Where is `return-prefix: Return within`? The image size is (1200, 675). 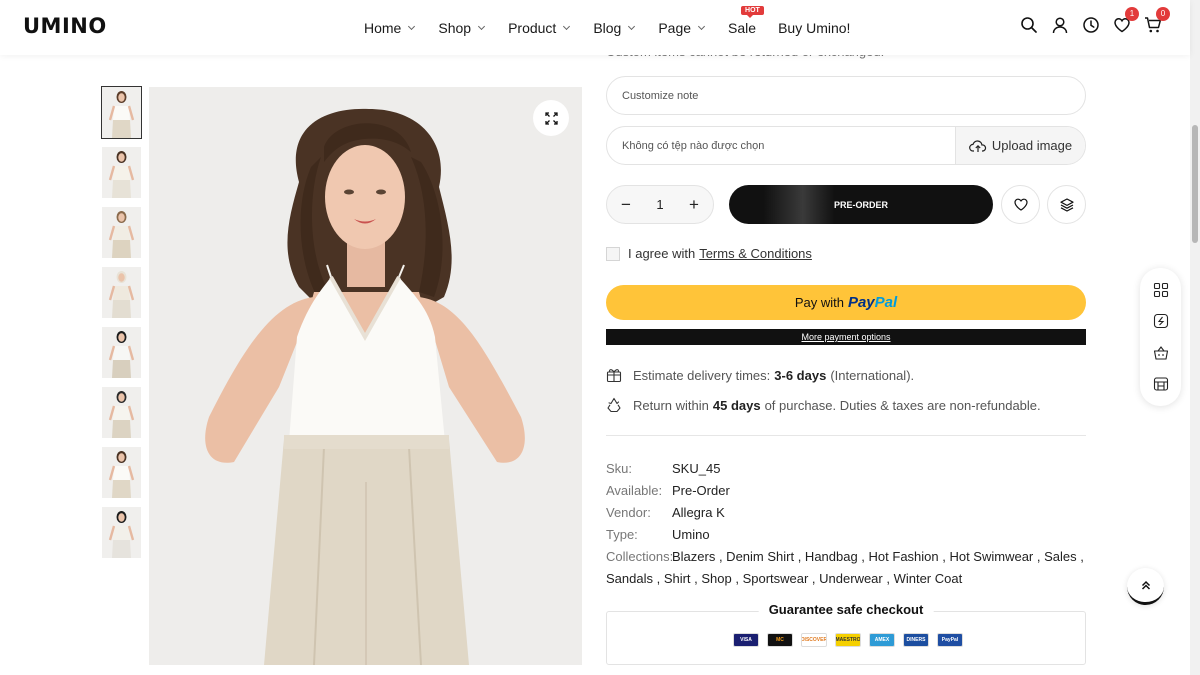
return-prefix: Return within is located at coordinates (671, 405).